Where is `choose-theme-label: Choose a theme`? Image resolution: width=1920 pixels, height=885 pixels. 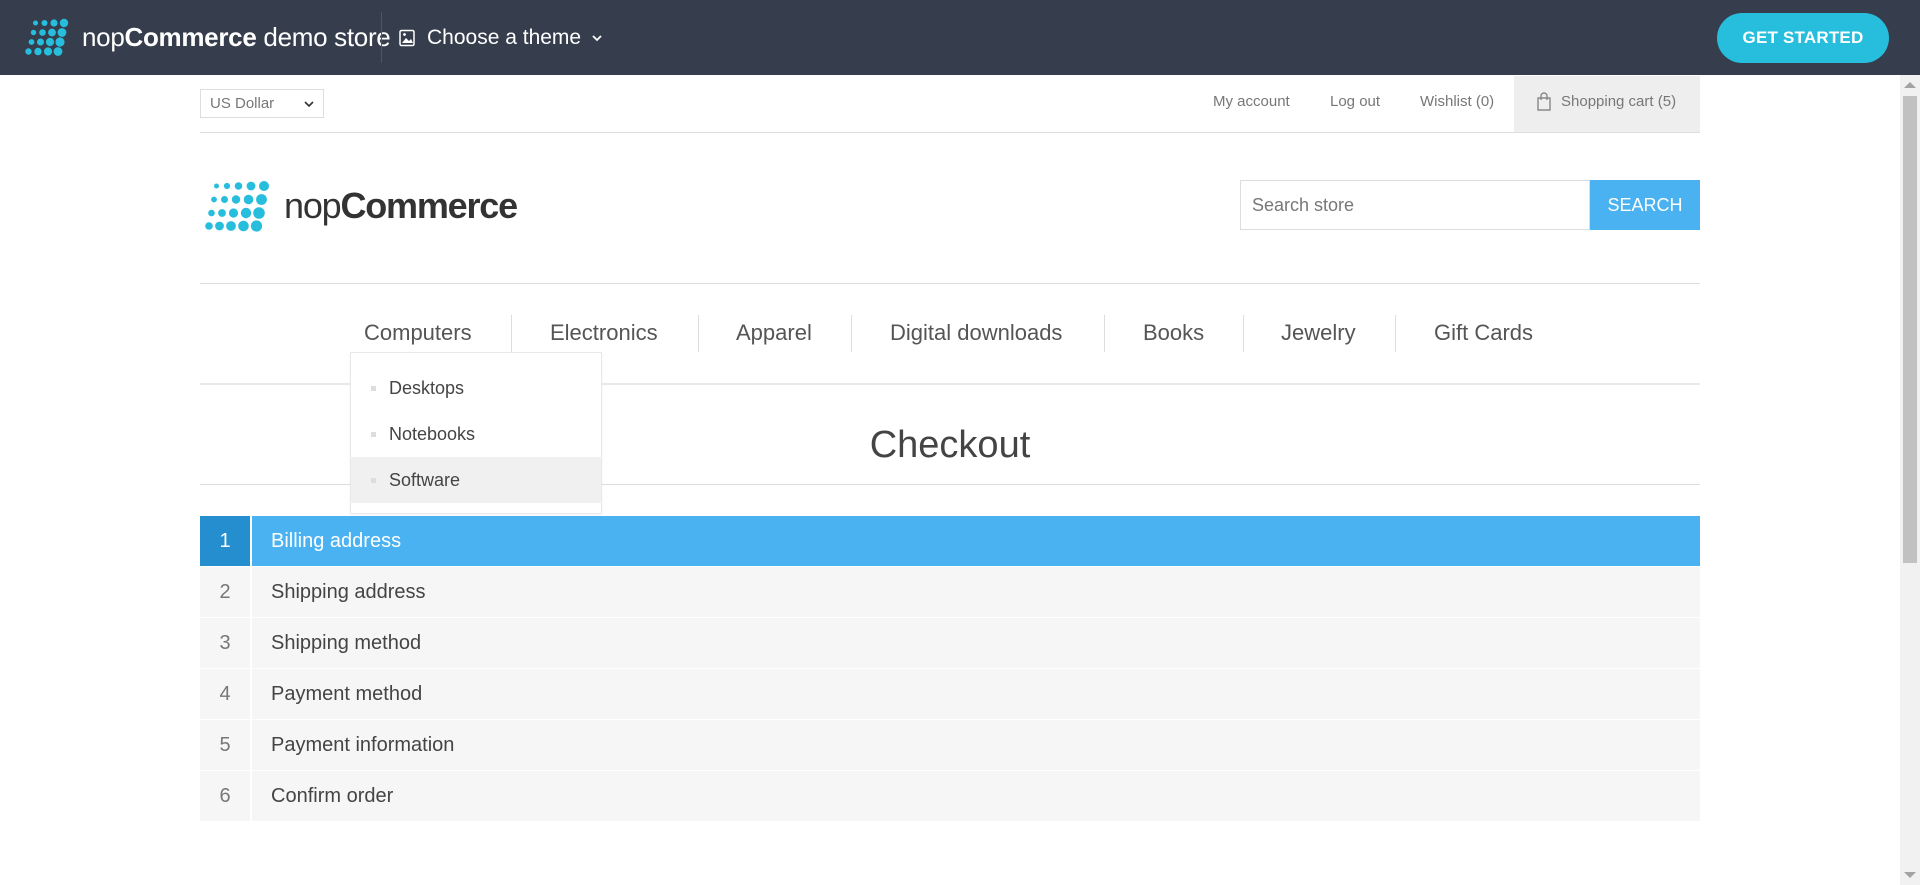 choose-theme-label: Choose a theme is located at coordinates (504, 37).